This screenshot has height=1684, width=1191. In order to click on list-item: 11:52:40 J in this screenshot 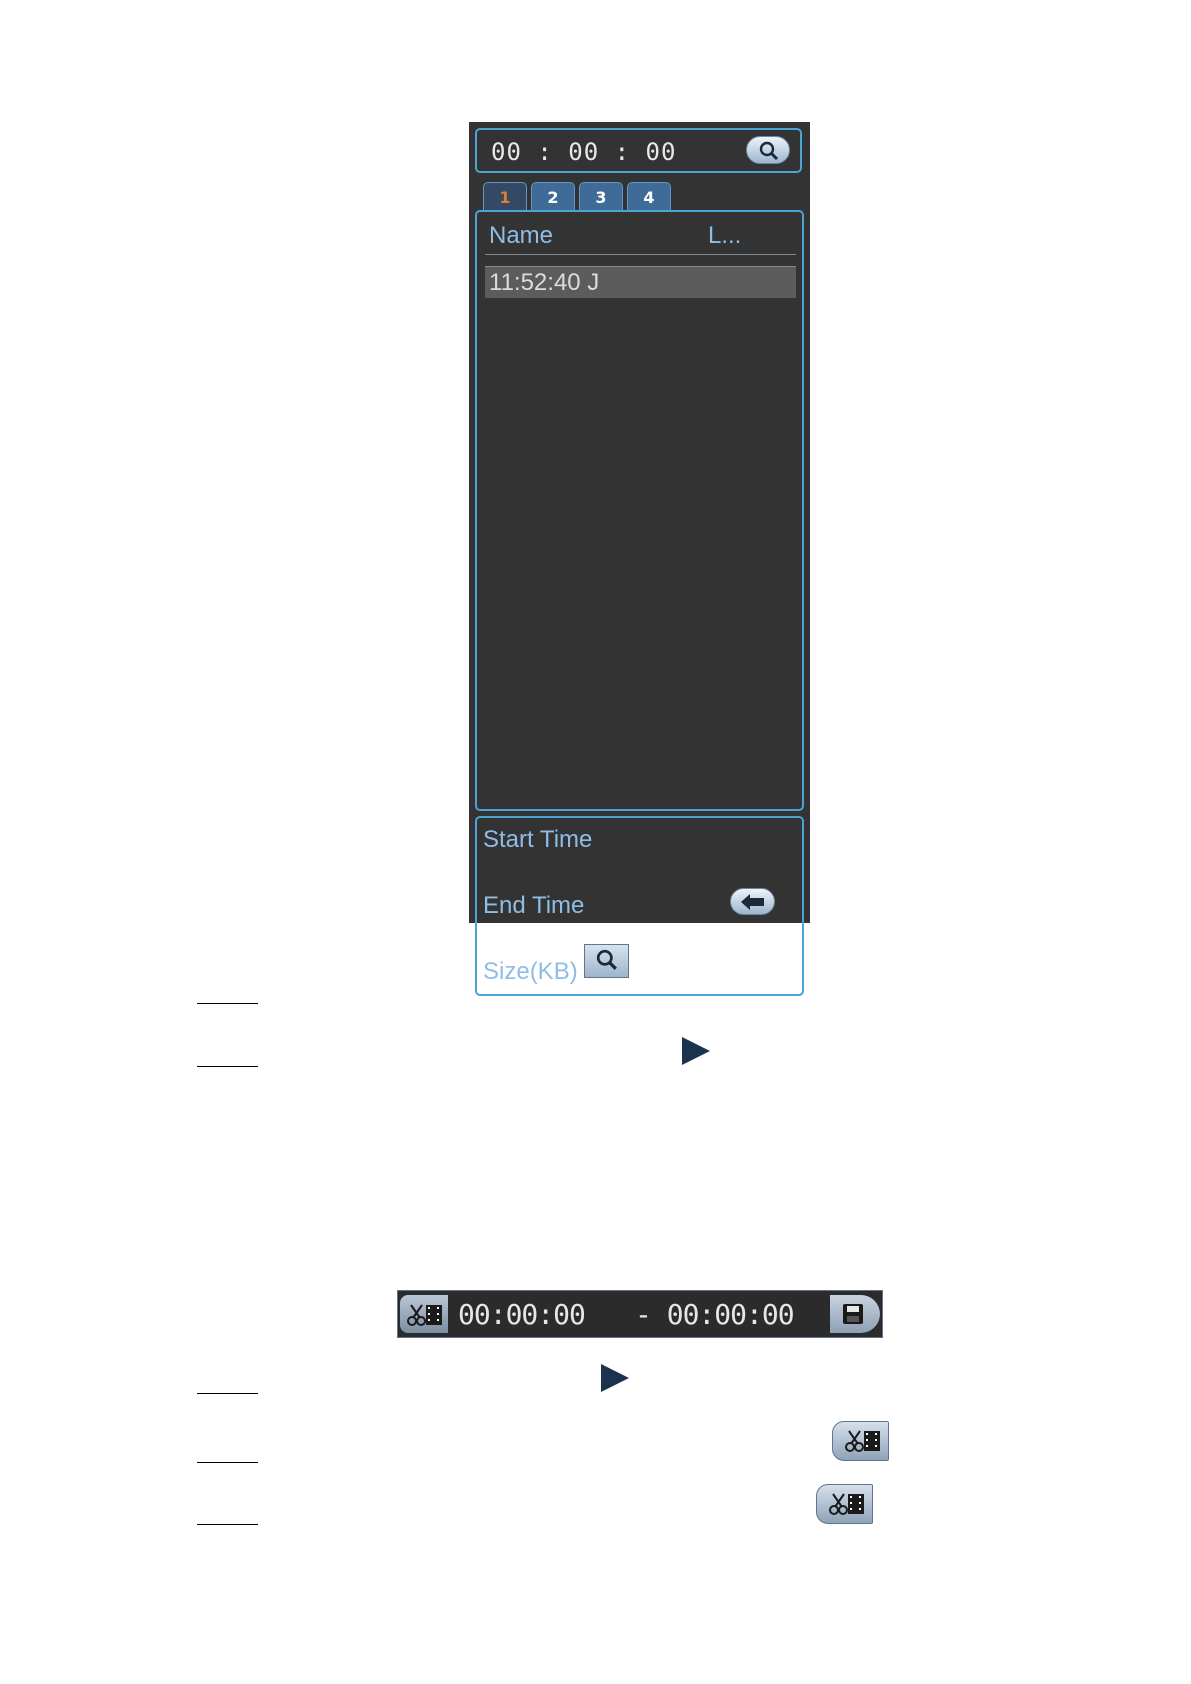, I will do `click(640, 282)`.